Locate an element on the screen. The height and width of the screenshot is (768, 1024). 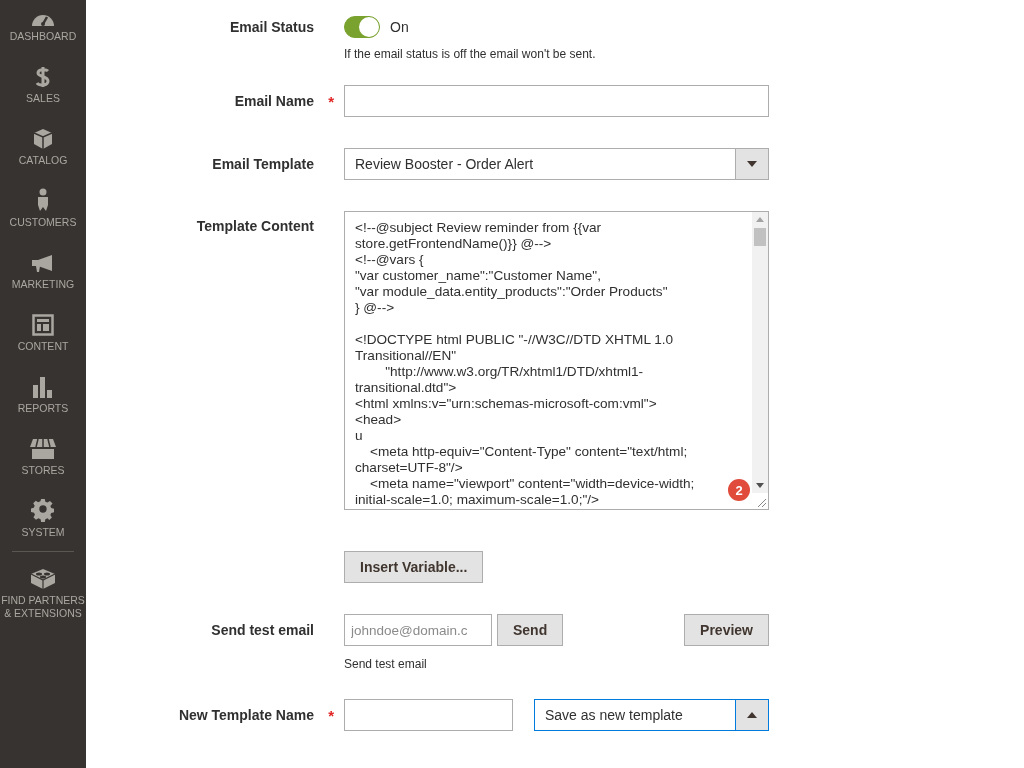
sidebar-item: REPORTS is located at coordinates (43, 403).